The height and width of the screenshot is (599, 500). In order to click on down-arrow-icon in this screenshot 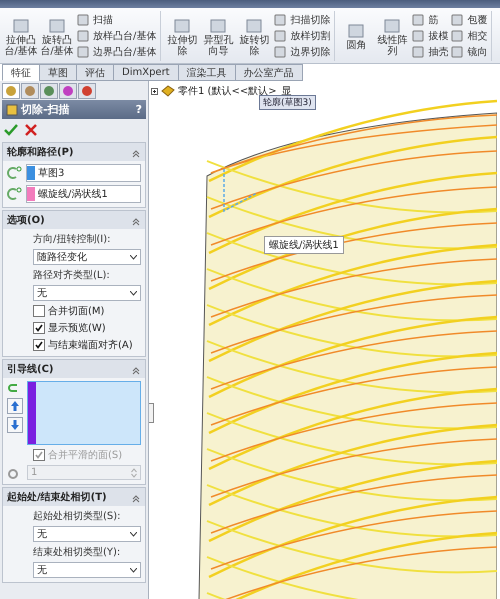, I will do `click(15, 425)`.